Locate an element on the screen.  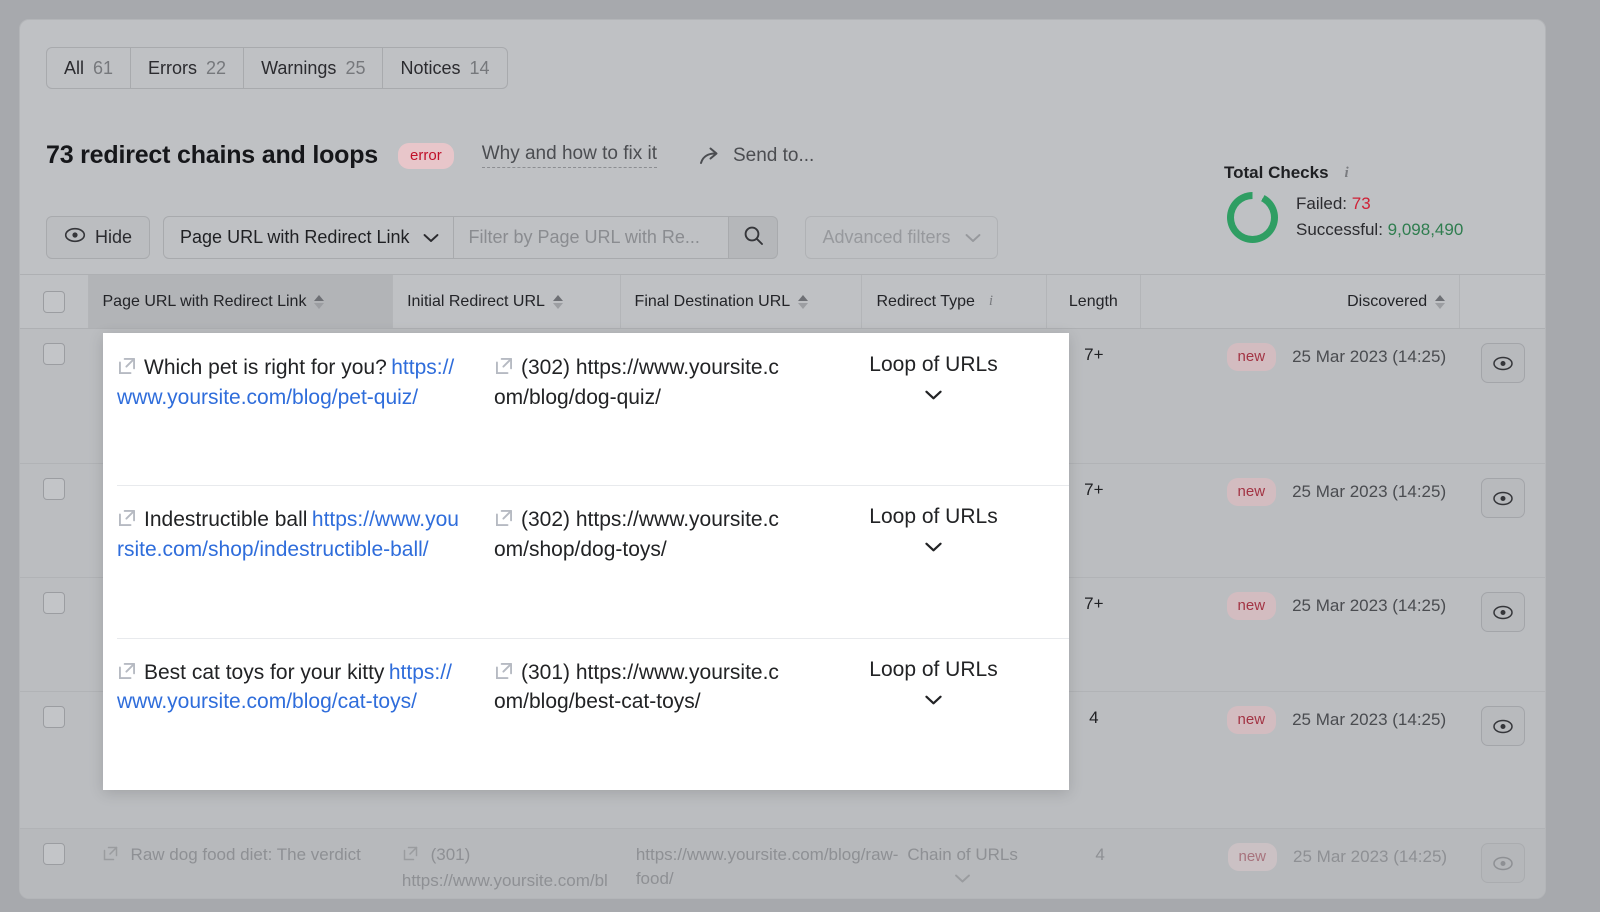
column-header-length: Length is located at coordinates (1094, 301).